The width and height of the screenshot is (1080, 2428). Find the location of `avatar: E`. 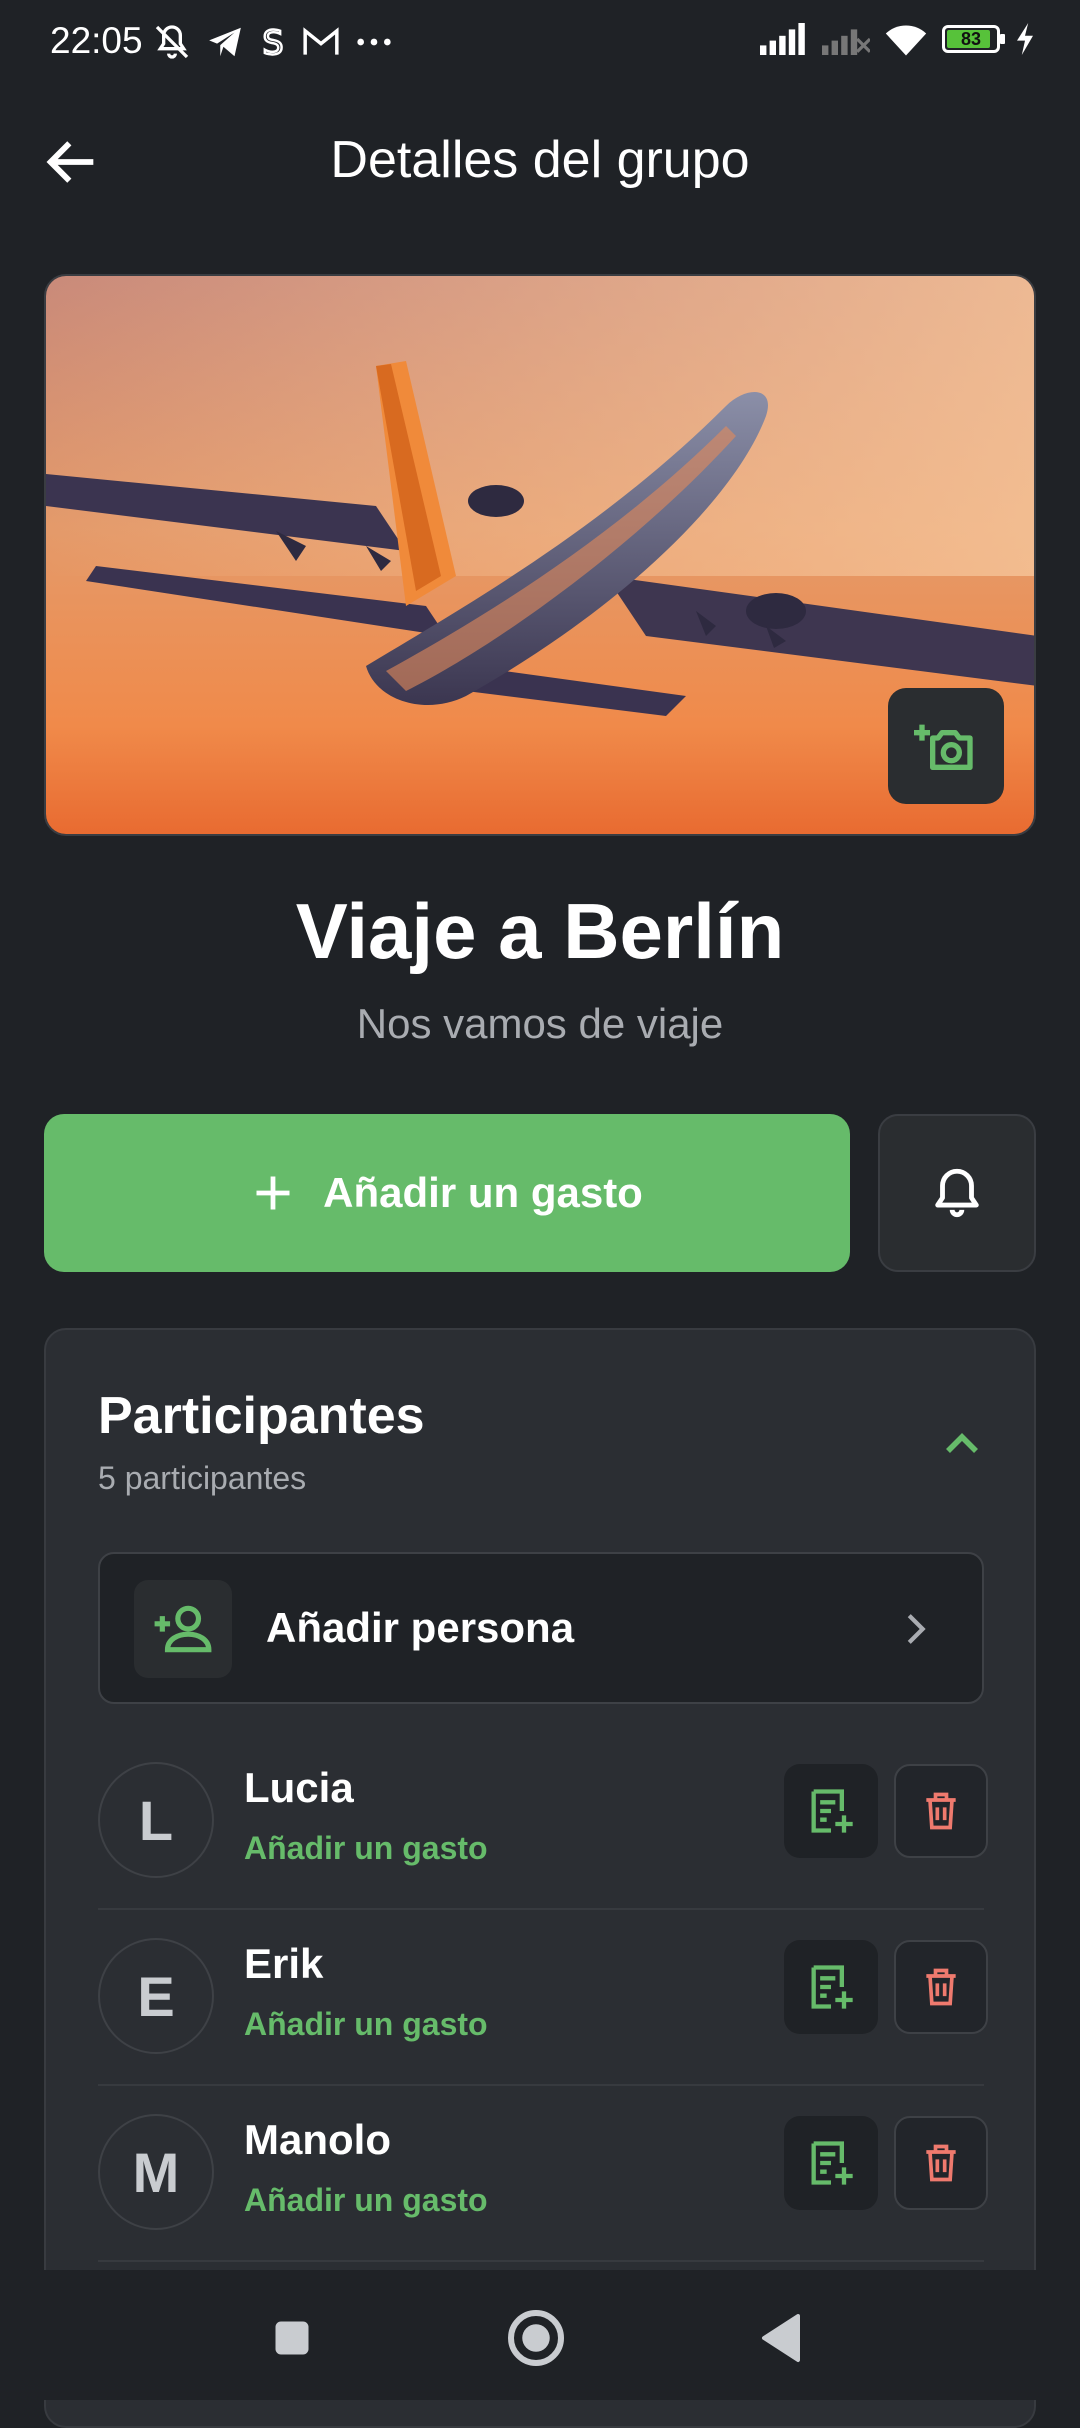

avatar: E is located at coordinates (156, 1996).